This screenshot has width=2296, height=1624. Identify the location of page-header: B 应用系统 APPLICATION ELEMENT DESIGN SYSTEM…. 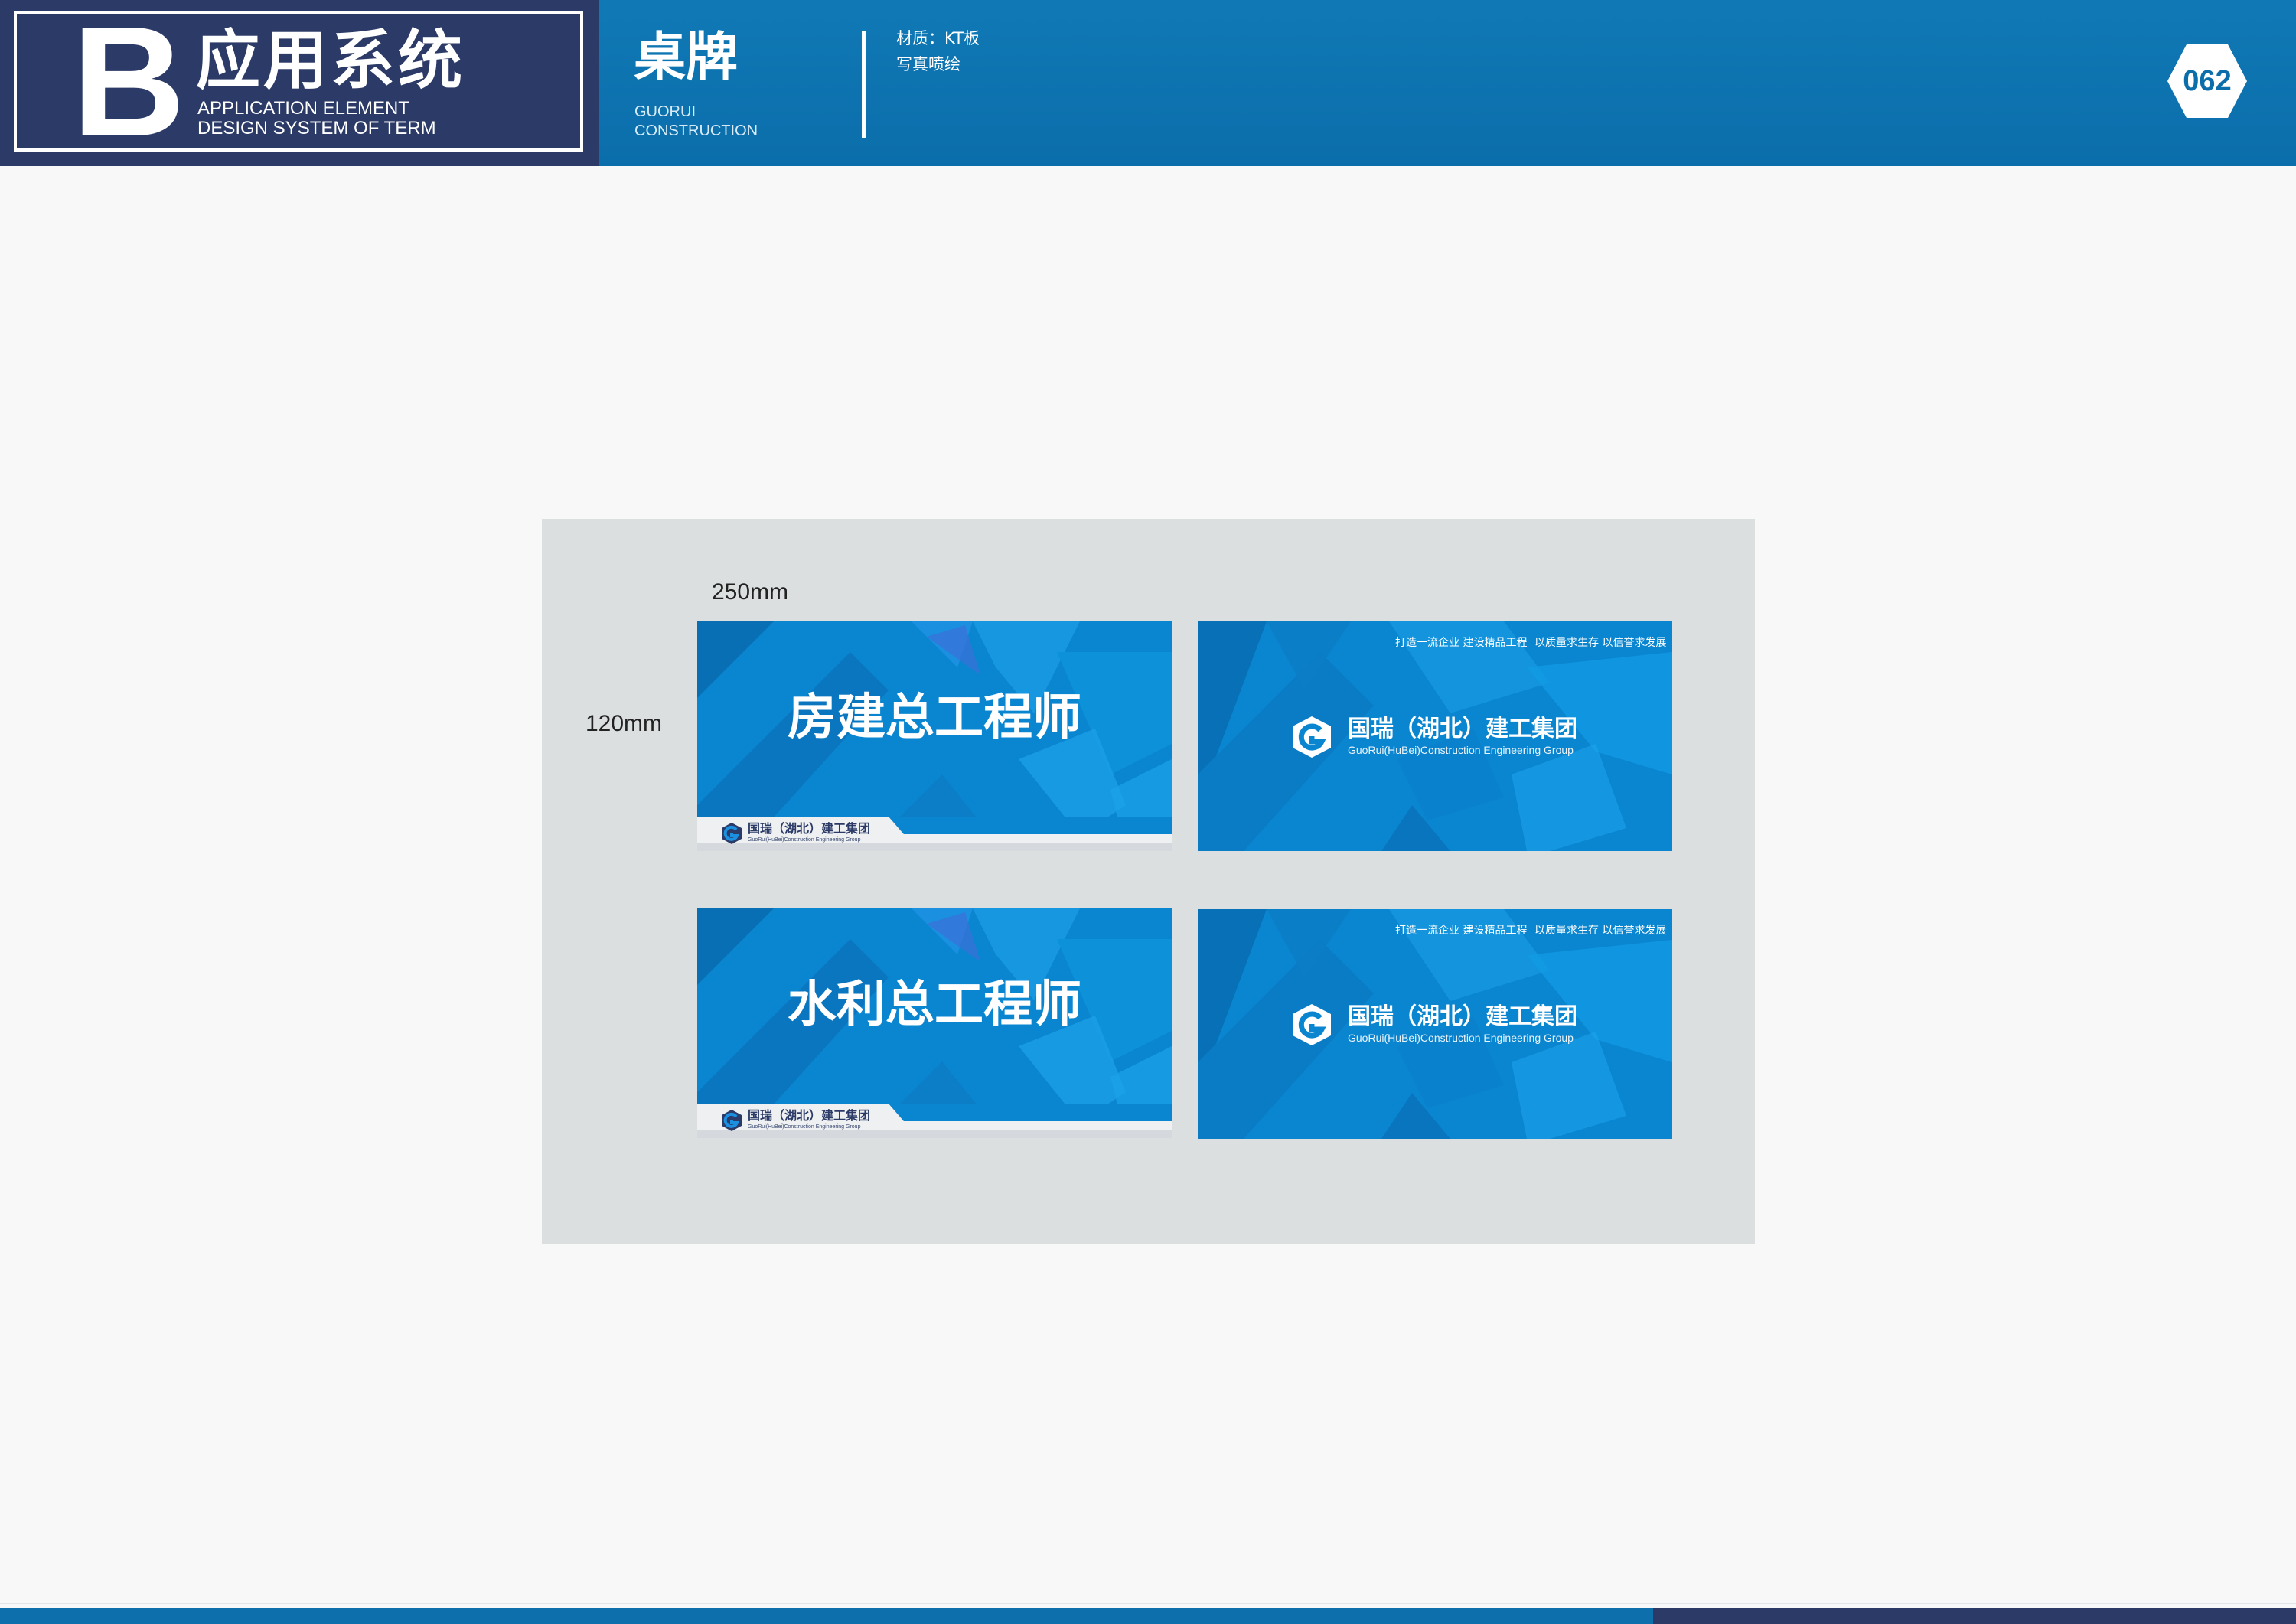
(1148, 83).